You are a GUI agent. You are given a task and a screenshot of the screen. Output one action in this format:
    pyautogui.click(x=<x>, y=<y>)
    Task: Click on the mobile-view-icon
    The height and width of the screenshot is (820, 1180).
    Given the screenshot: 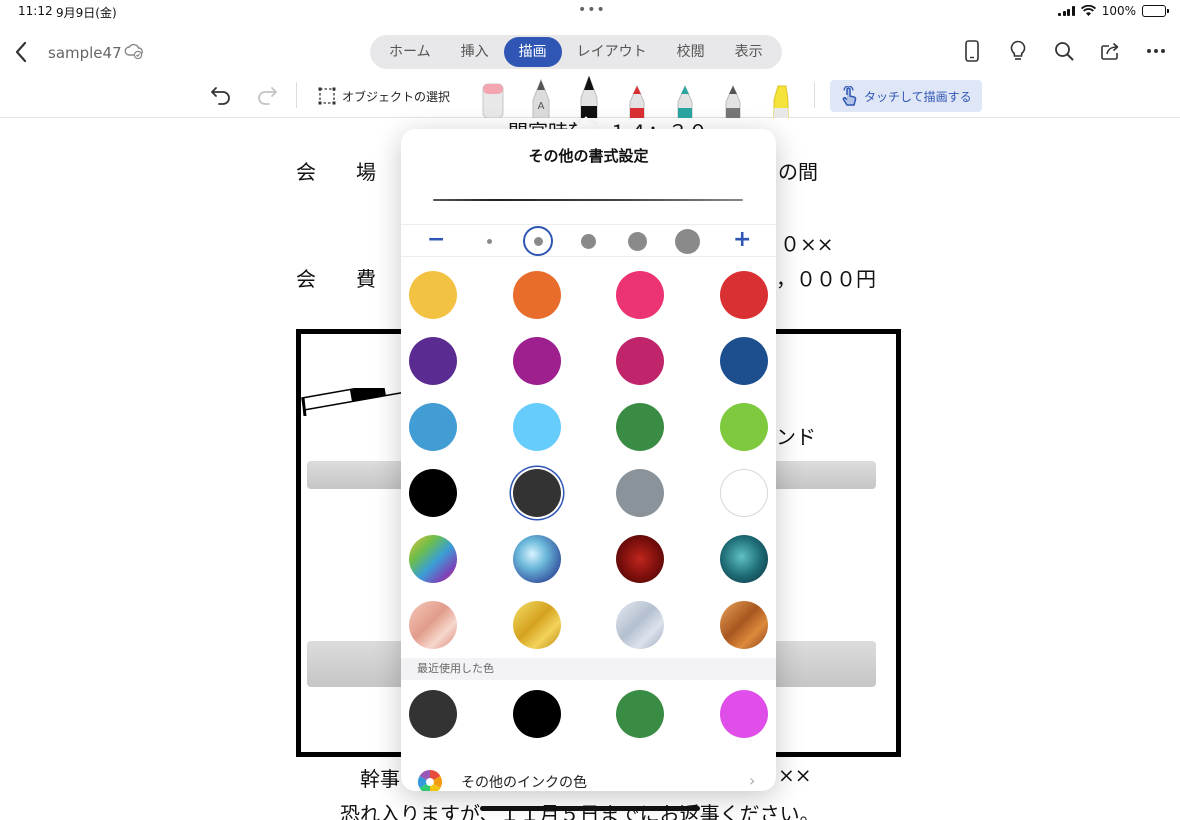 What is the action you would take?
    pyautogui.click(x=972, y=51)
    